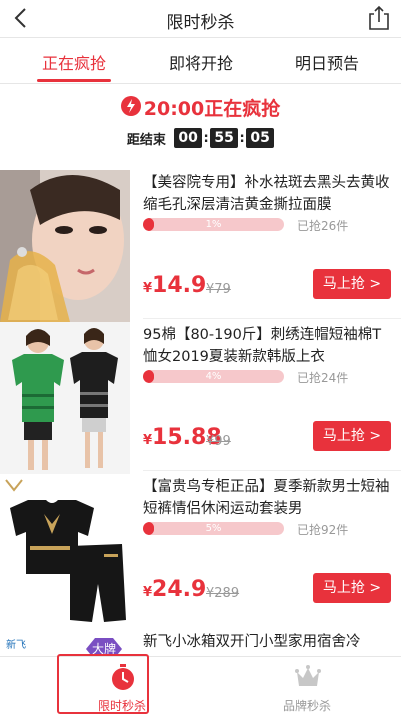 Image resolution: width=401 pixels, height=721 pixels. What do you see at coordinates (188, 138) in the screenshot?
I see `countdown-hours: 00` at bounding box center [188, 138].